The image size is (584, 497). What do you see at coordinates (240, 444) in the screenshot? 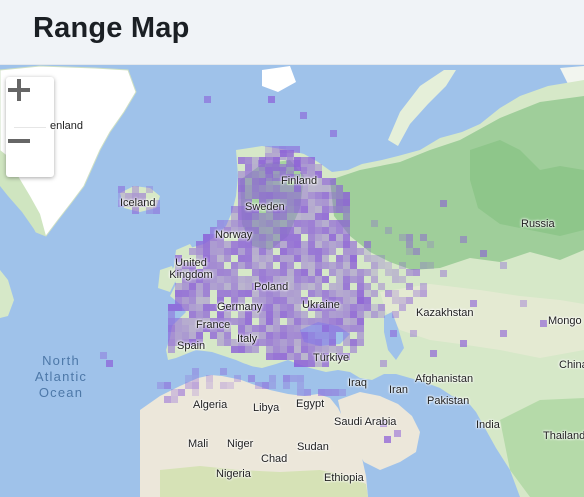
I see `label-niger: Niger` at bounding box center [240, 444].